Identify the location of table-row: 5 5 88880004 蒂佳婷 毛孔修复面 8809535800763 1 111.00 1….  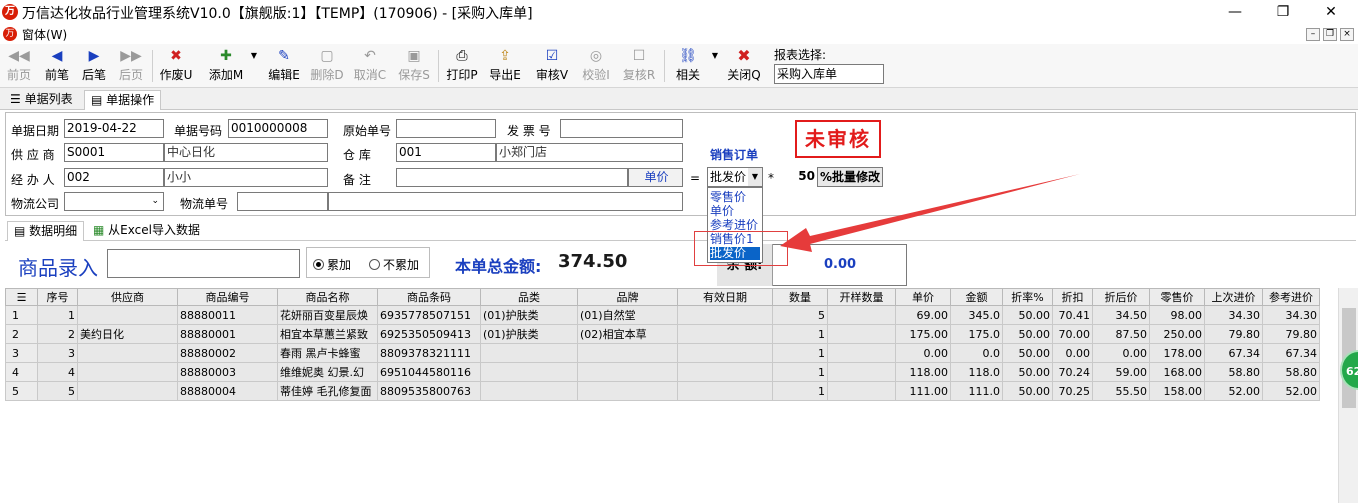
(662, 391).